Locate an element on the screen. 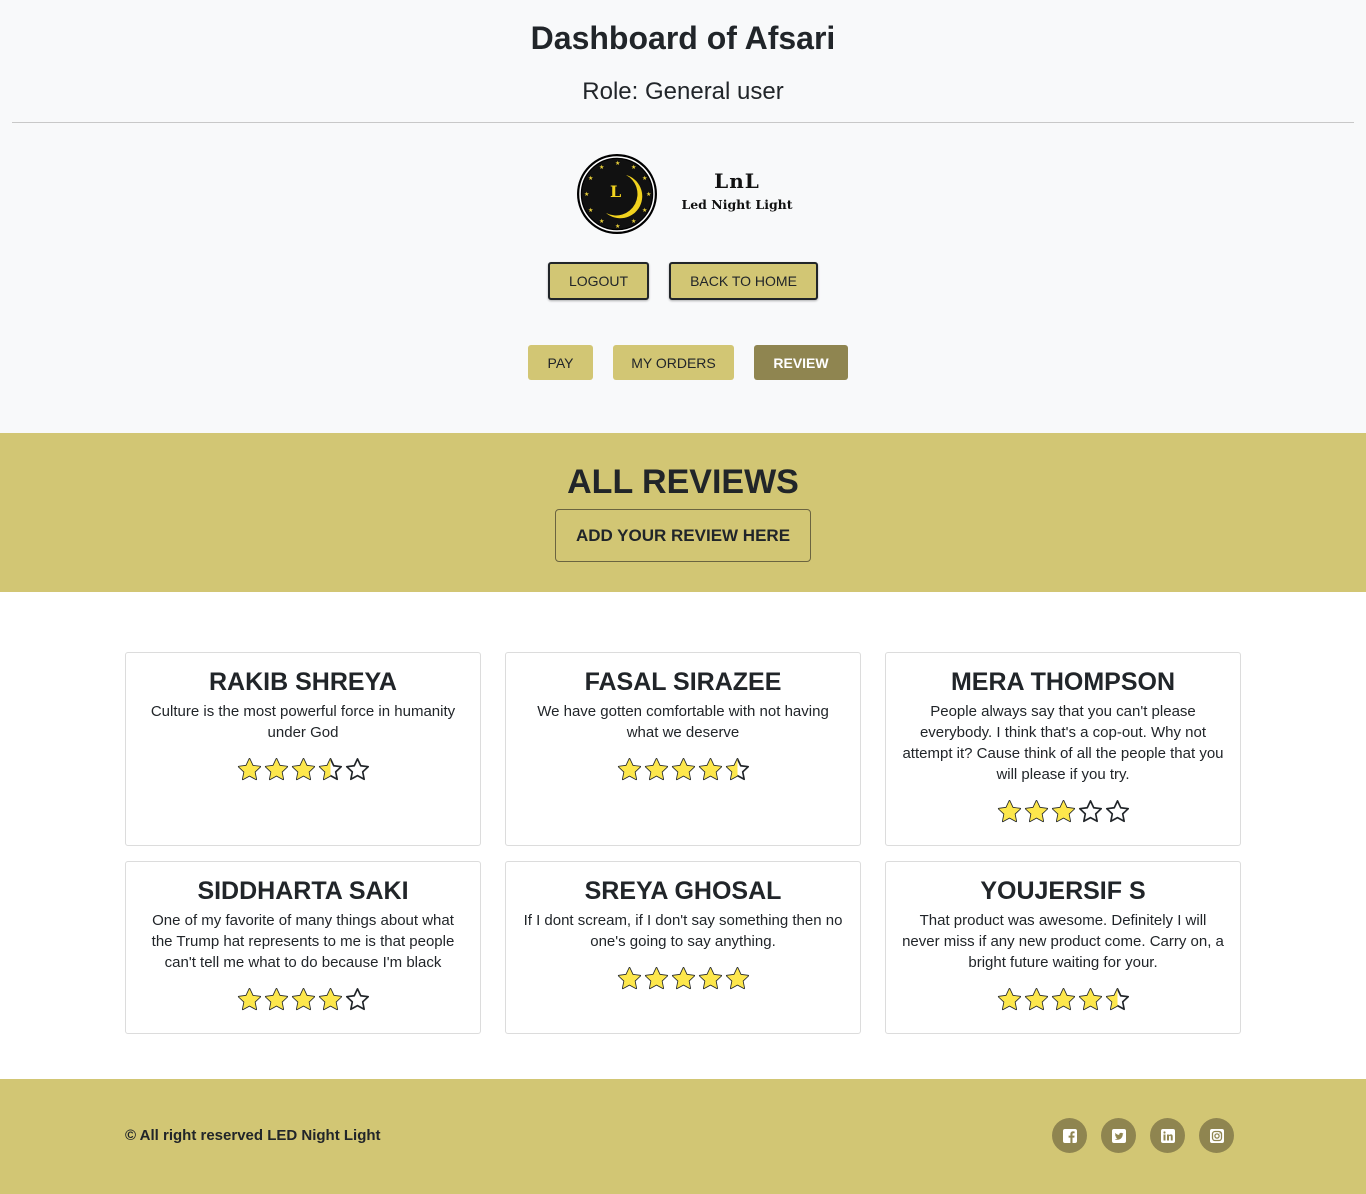  facebook-link is located at coordinates (1069, 1135).